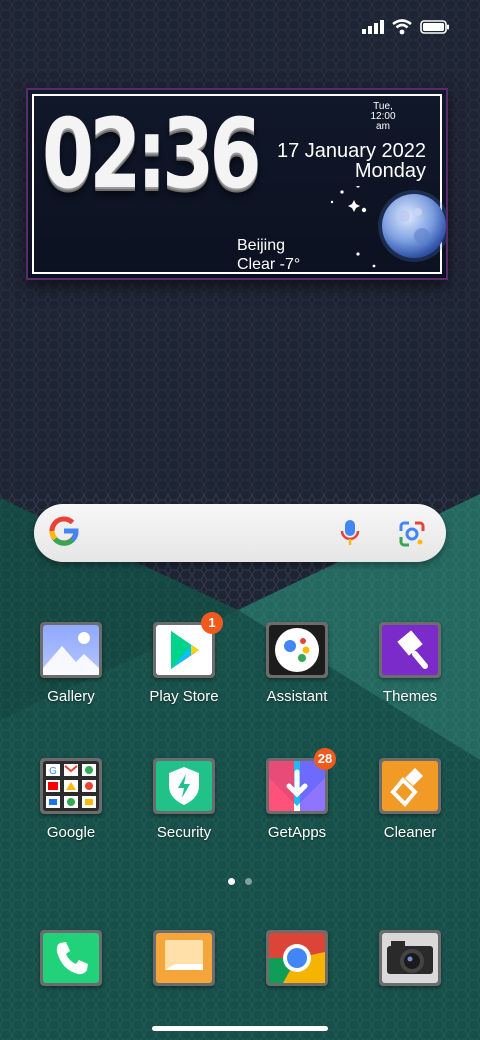 The image size is (480, 1040). Describe the element at coordinates (297, 650) in the screenshot. I see `assistant-icon` at that location.